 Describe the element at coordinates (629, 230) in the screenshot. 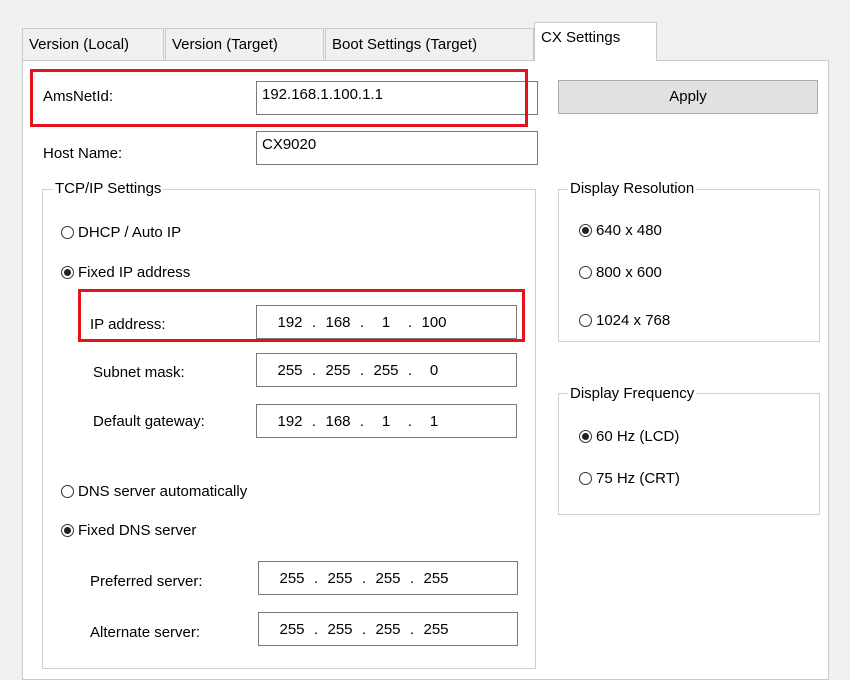

I see `resolution-option-label: 640 x 480` at that location.